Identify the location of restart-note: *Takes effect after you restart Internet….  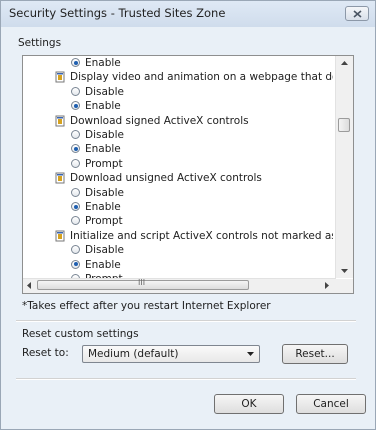
(146, 306).